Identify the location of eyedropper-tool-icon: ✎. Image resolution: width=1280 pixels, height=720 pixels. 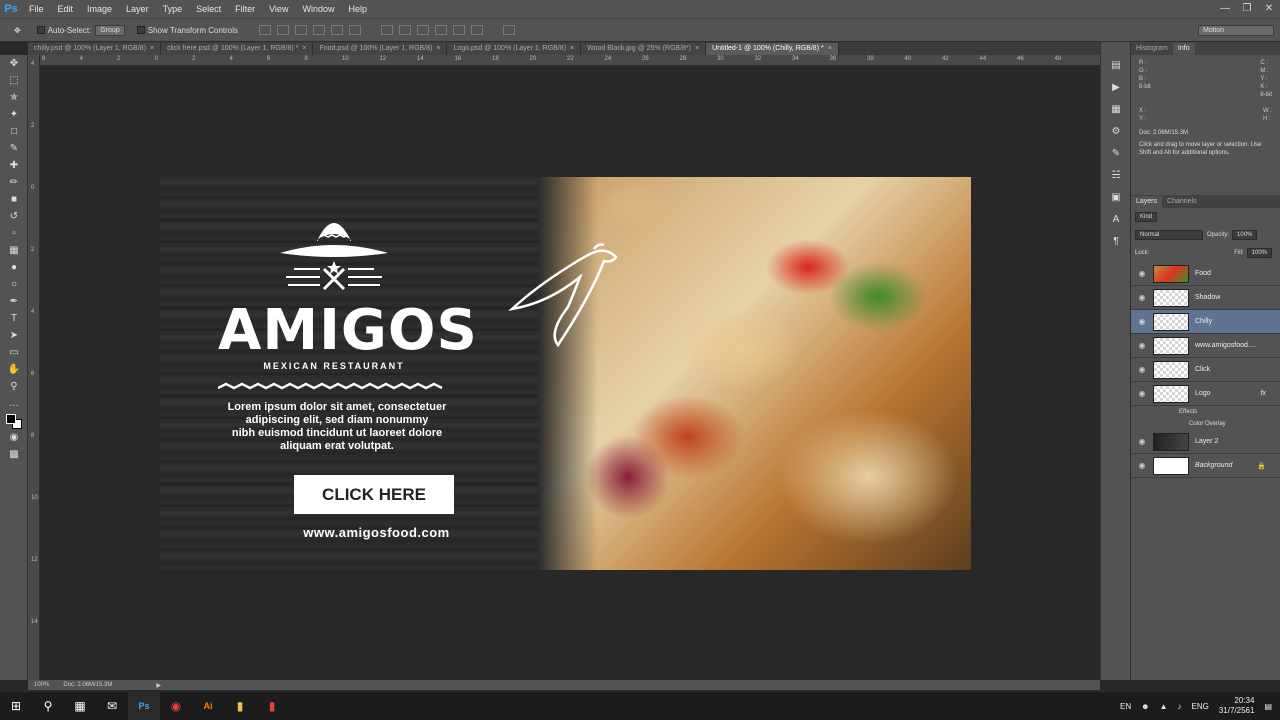
(14, 148).